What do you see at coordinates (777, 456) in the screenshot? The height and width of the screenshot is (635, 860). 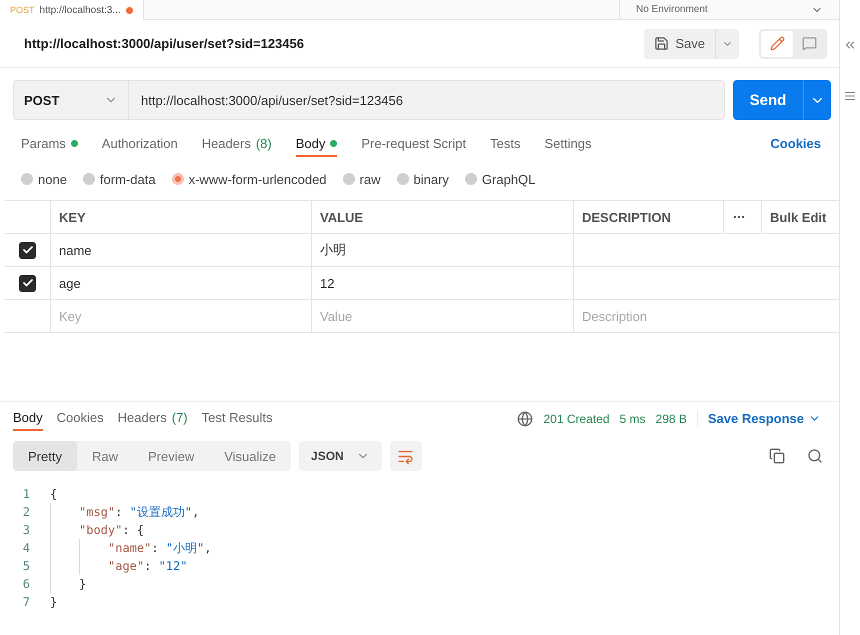 I see `copy-icon` at bounding box center [777, 456].